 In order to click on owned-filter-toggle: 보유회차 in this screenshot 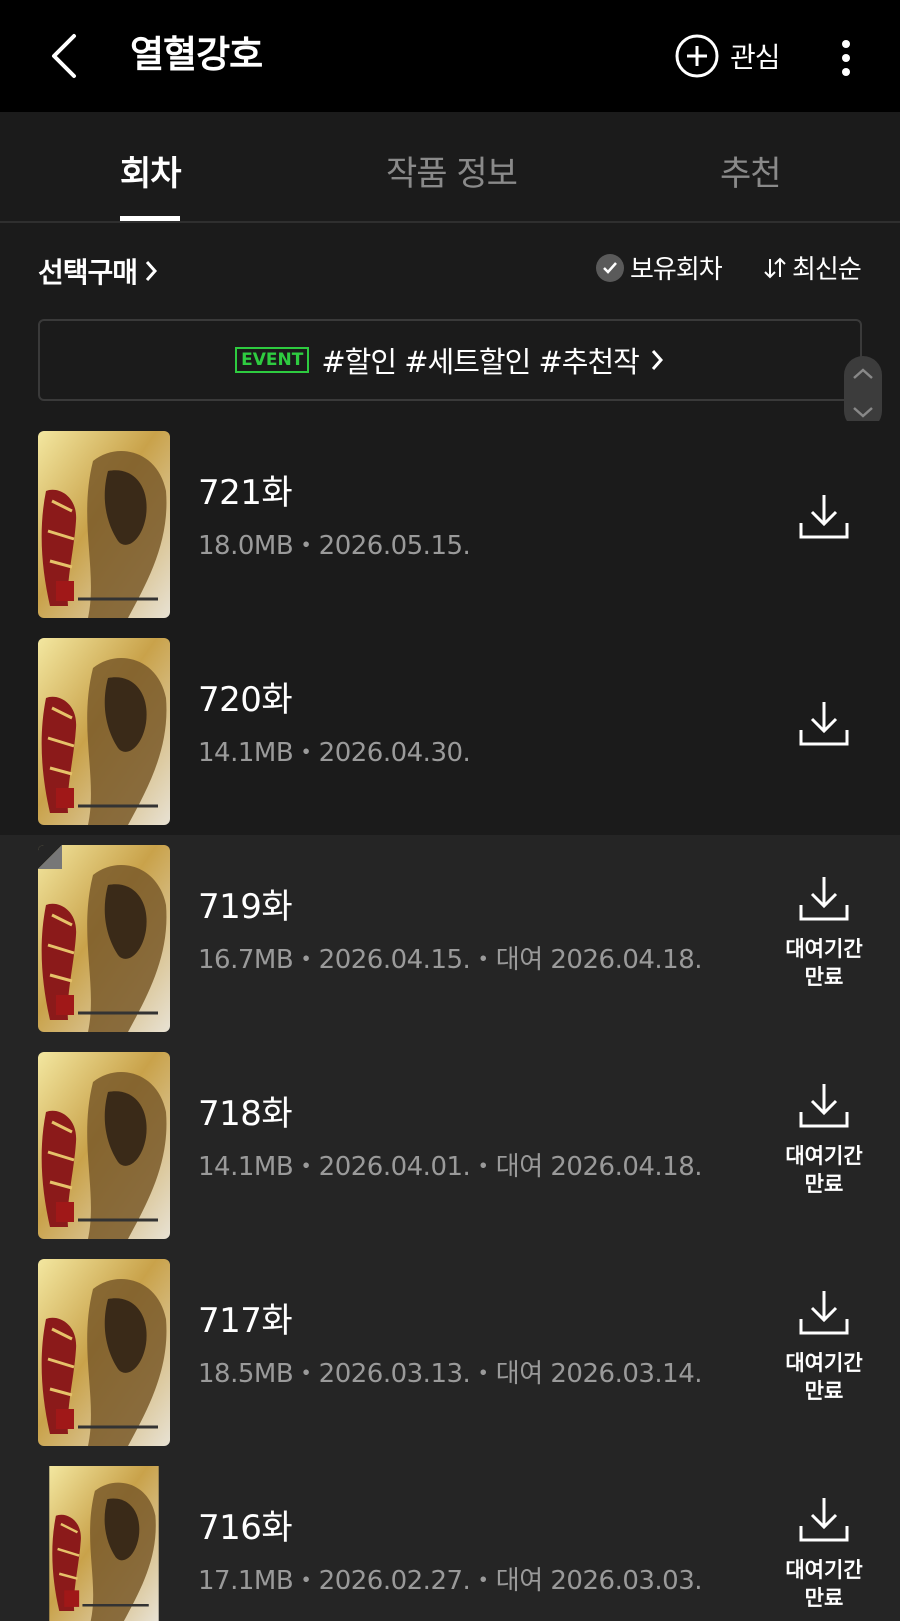, I will do `click(659, 267)`.